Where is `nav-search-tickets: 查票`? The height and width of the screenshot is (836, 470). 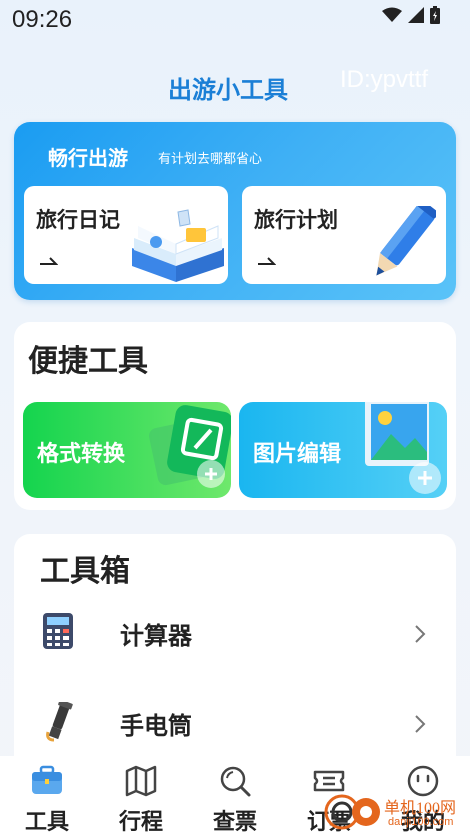 nav-search-tickets: 查票 is located at coordinates (235, 796).